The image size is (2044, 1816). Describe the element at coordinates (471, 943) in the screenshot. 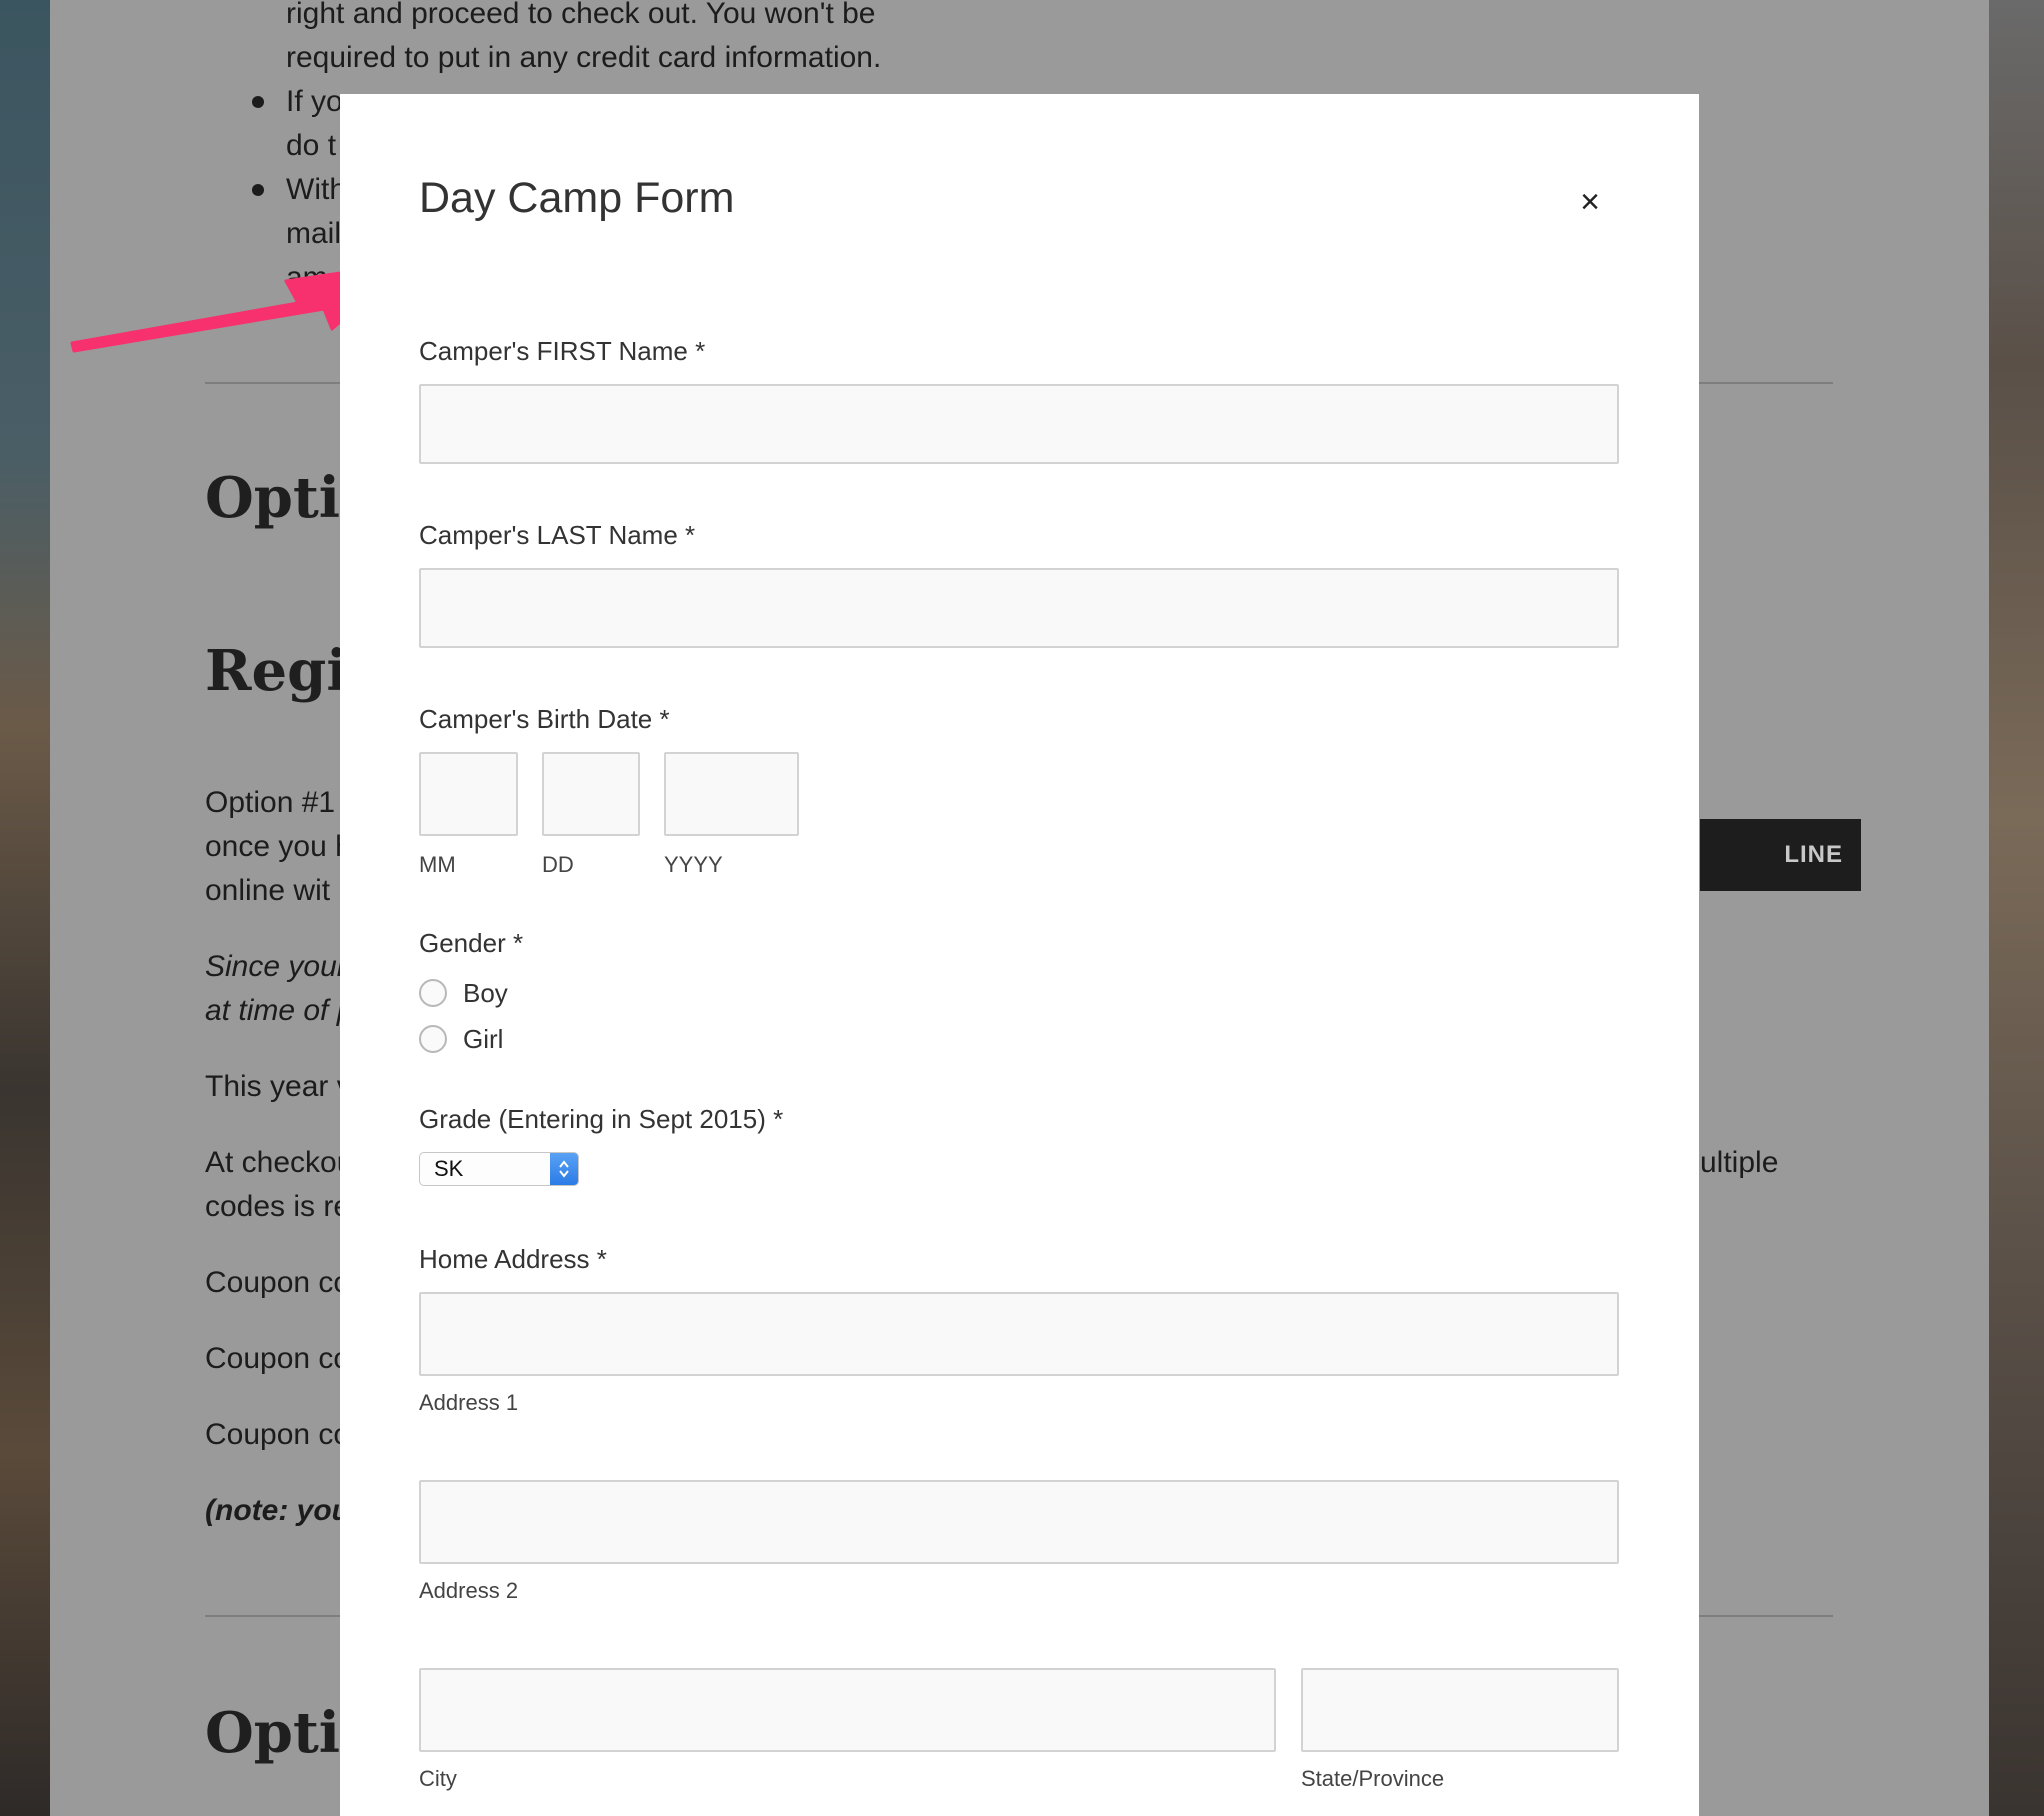

I see `gender-label: Gender *` at that location.